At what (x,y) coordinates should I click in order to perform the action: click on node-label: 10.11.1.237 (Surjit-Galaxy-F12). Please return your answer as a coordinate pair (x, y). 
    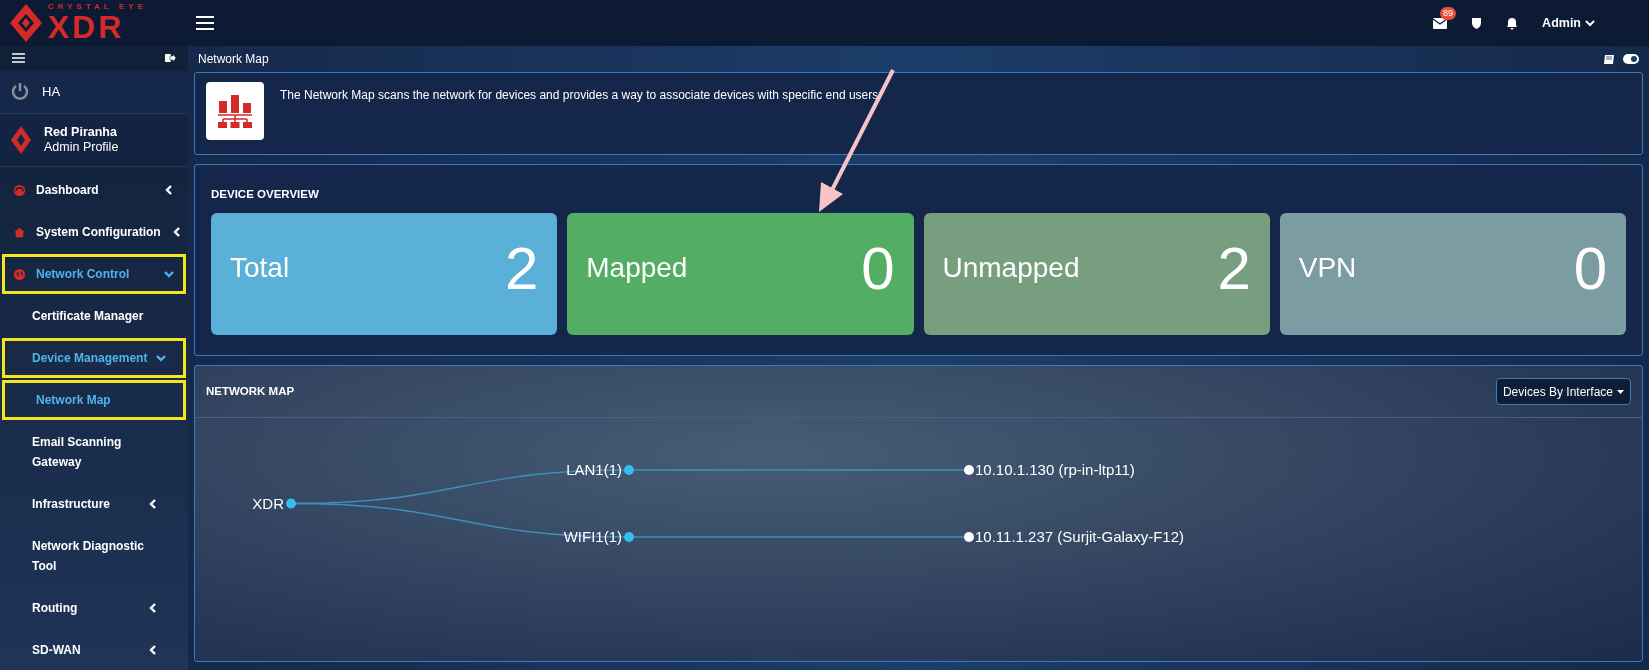
    Looking at the image, I should click on (1079, 537).